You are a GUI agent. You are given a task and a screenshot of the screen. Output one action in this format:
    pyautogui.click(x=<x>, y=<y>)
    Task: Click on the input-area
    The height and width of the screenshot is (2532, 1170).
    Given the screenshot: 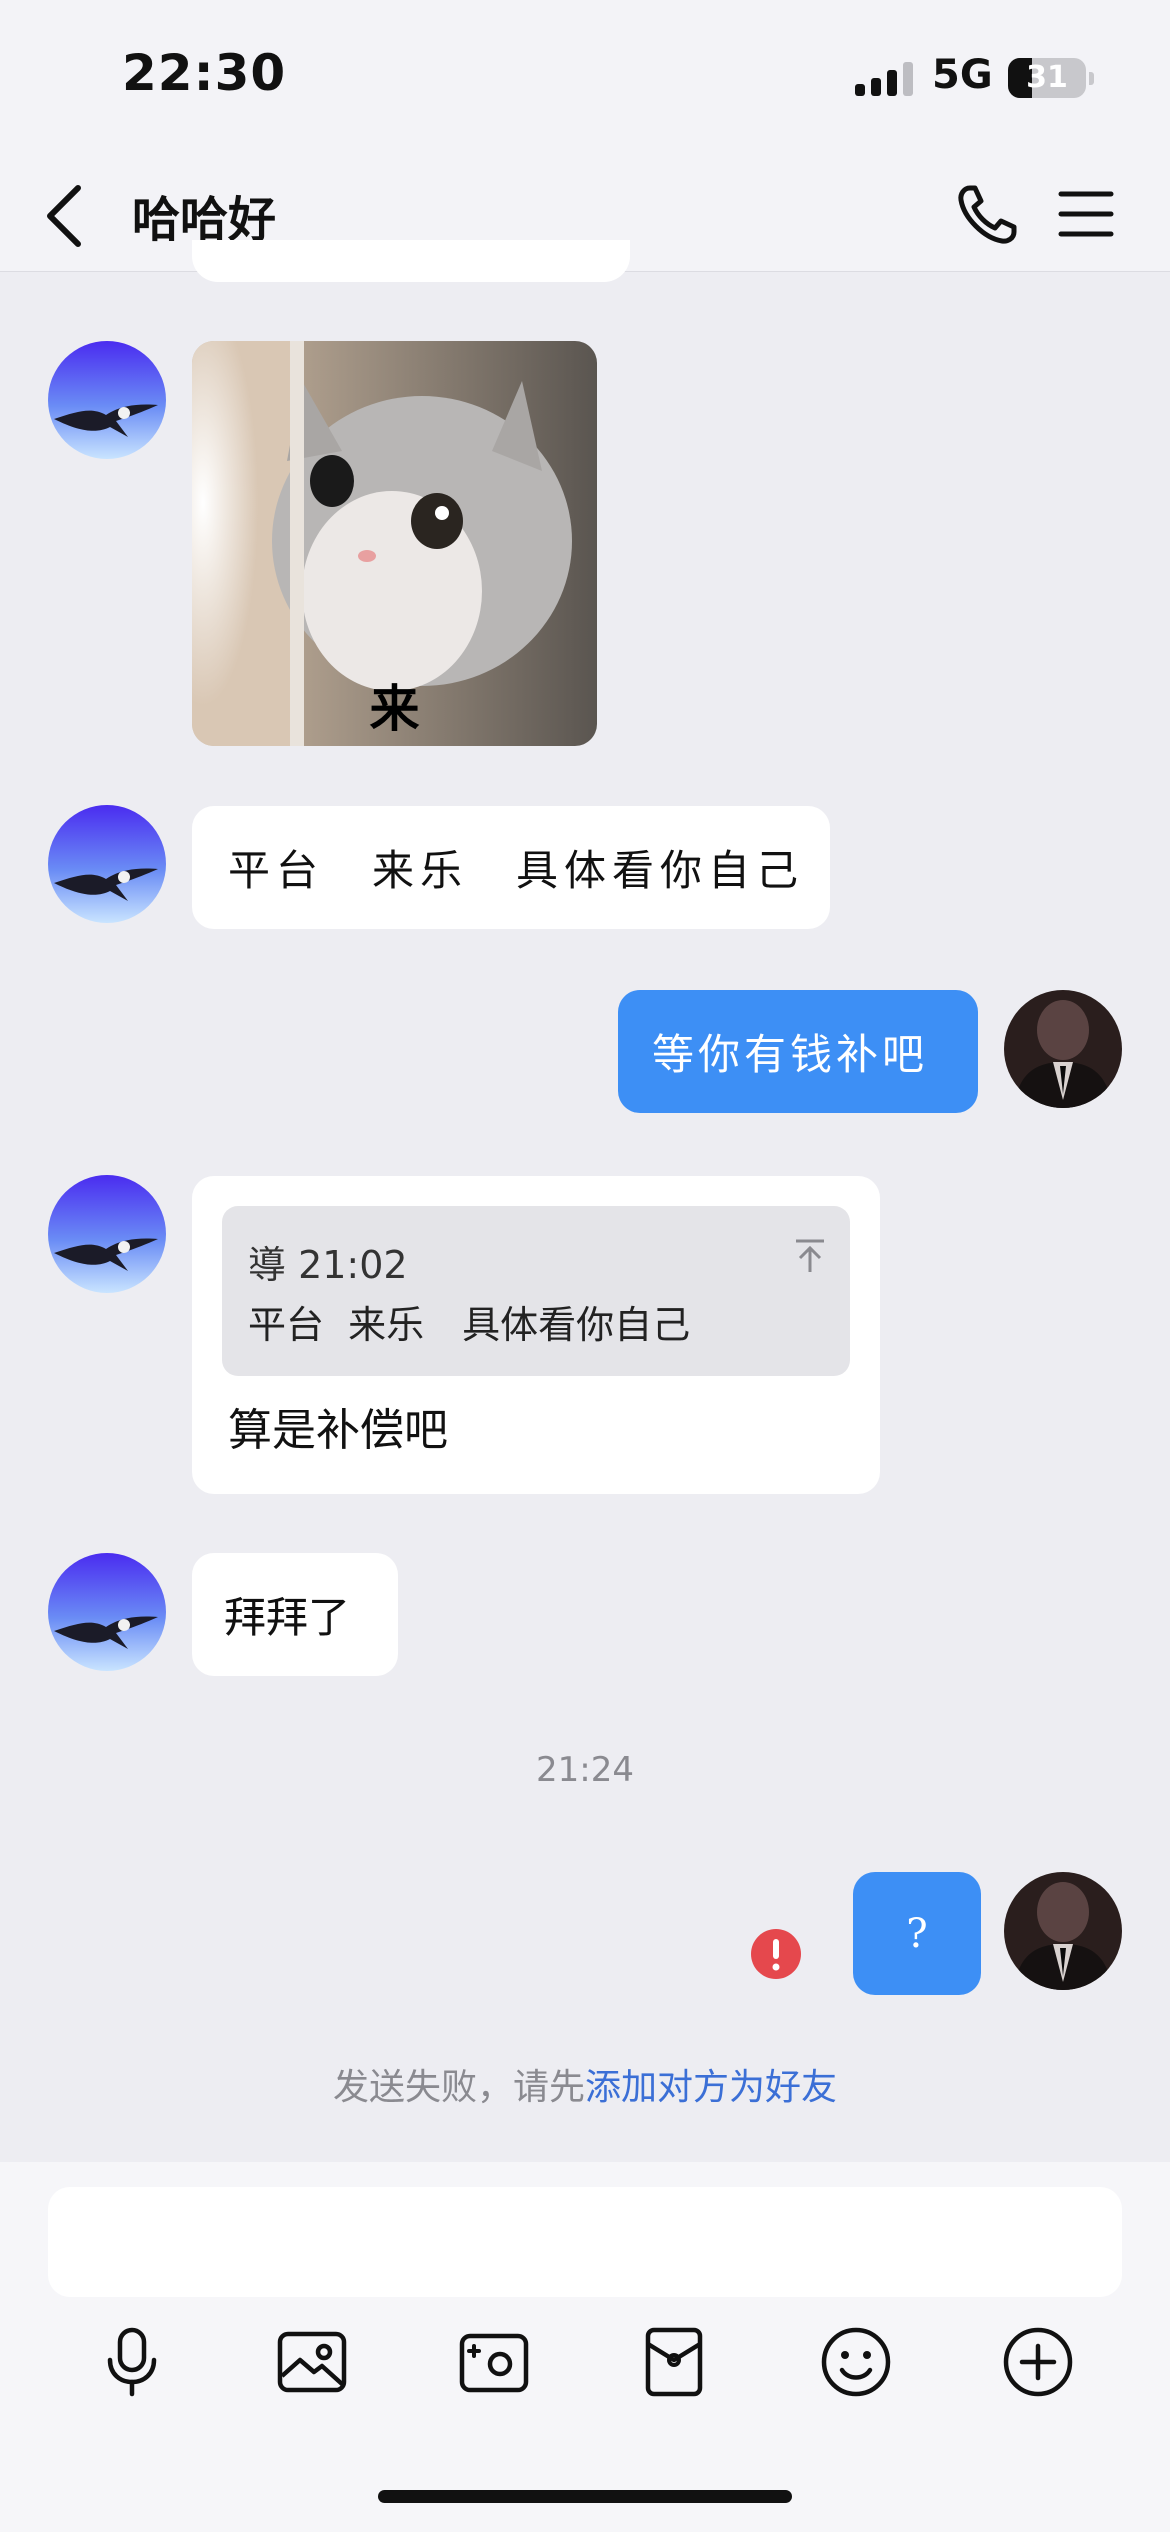 What is the action you would take?
    pyautogui.click(x=585, y=2347)
    